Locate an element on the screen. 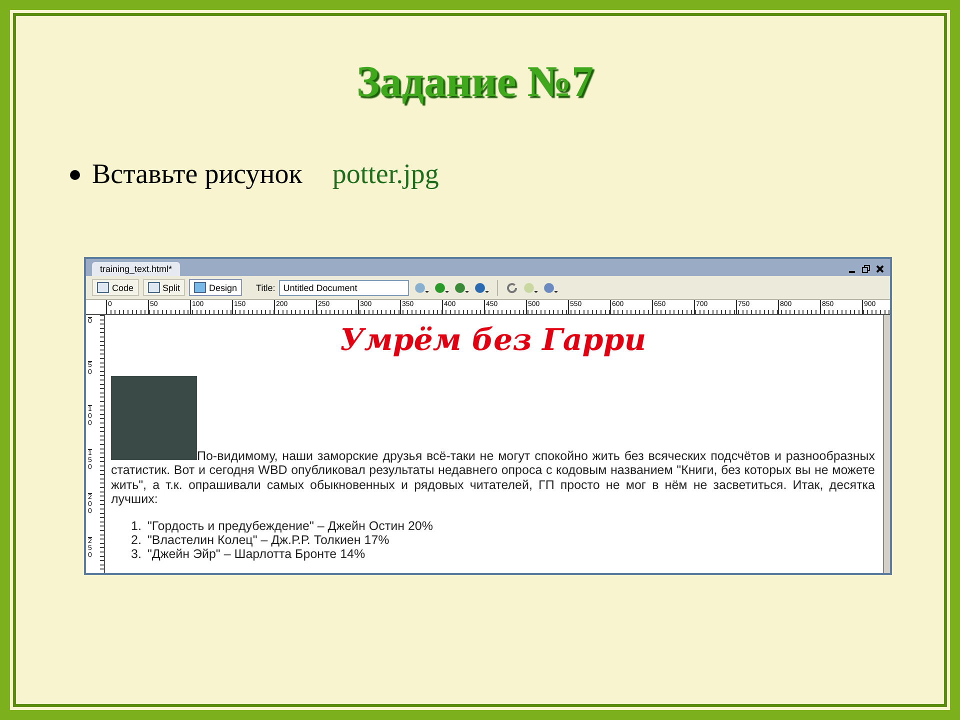 Image resolution: width=960 pixels, height=720 pixels. bullet-icon is located at coordinates (75, 175).